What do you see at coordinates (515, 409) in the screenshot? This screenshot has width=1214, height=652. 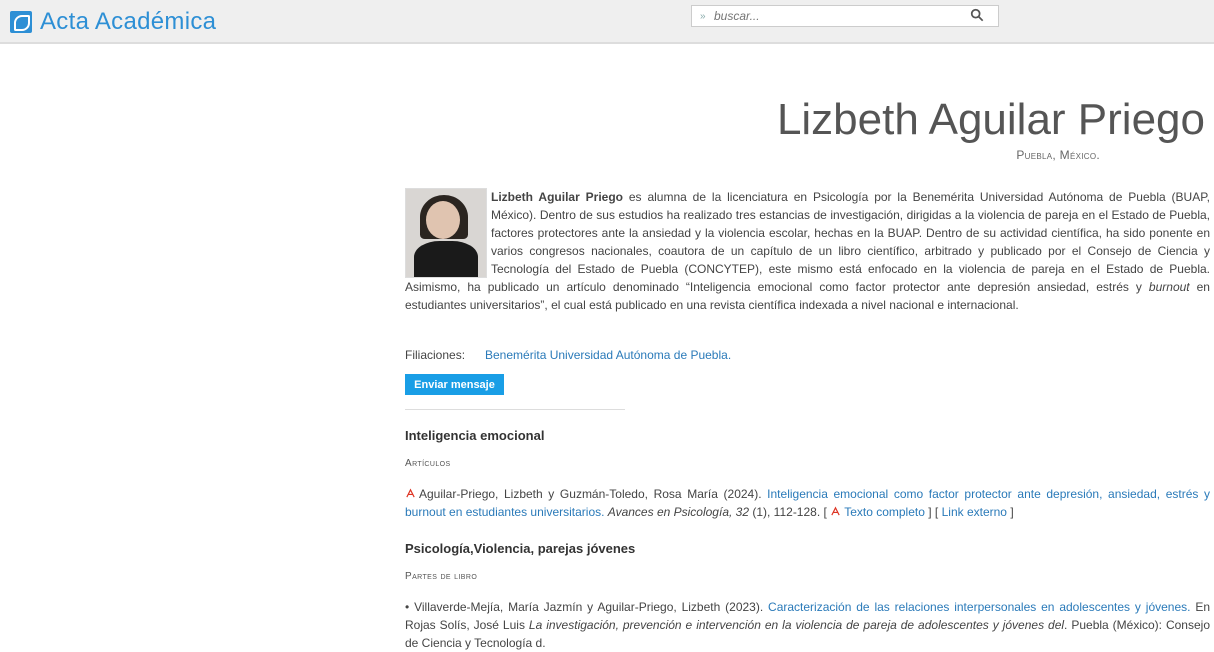 I see `divider` at bounding box center [515, 409].